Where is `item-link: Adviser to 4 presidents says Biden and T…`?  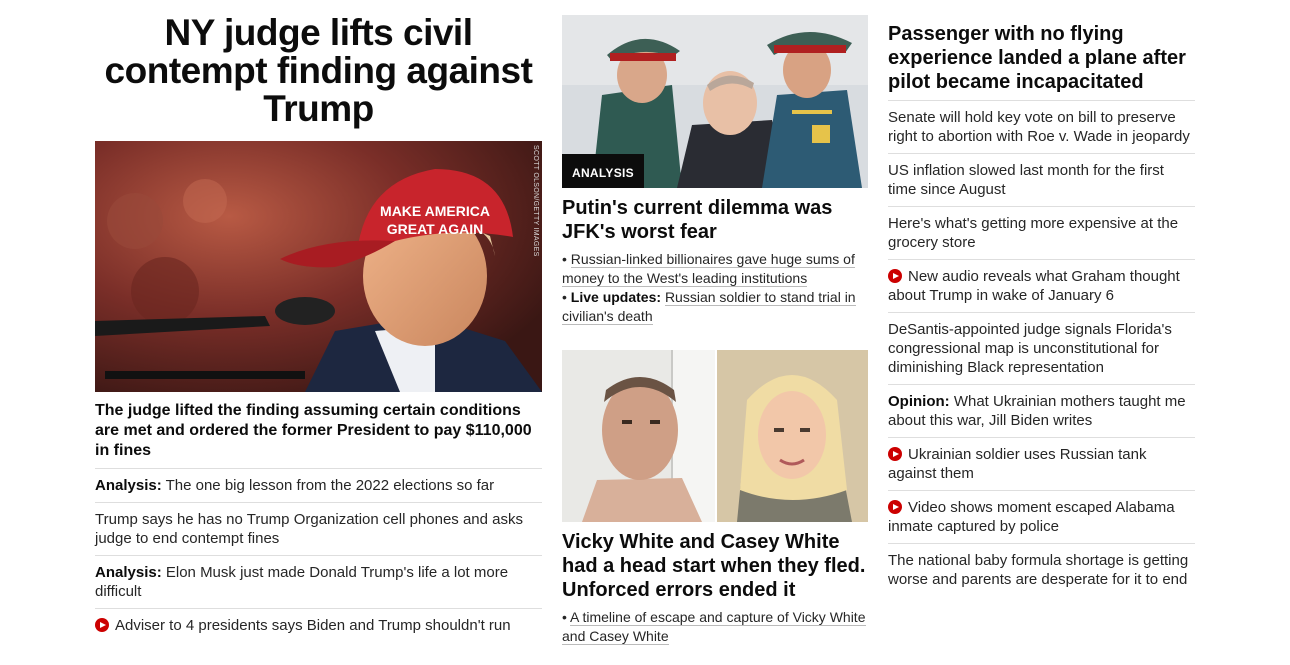 item-link: Adviser to 4 presidents says Biden and T… is located at coordinates (313, 625).